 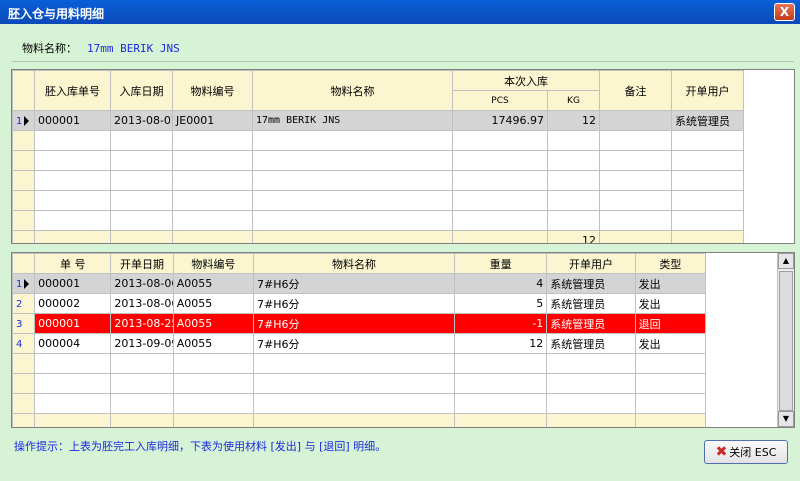 I want to click on cell-no: 000004, so click(x=73, y=343).